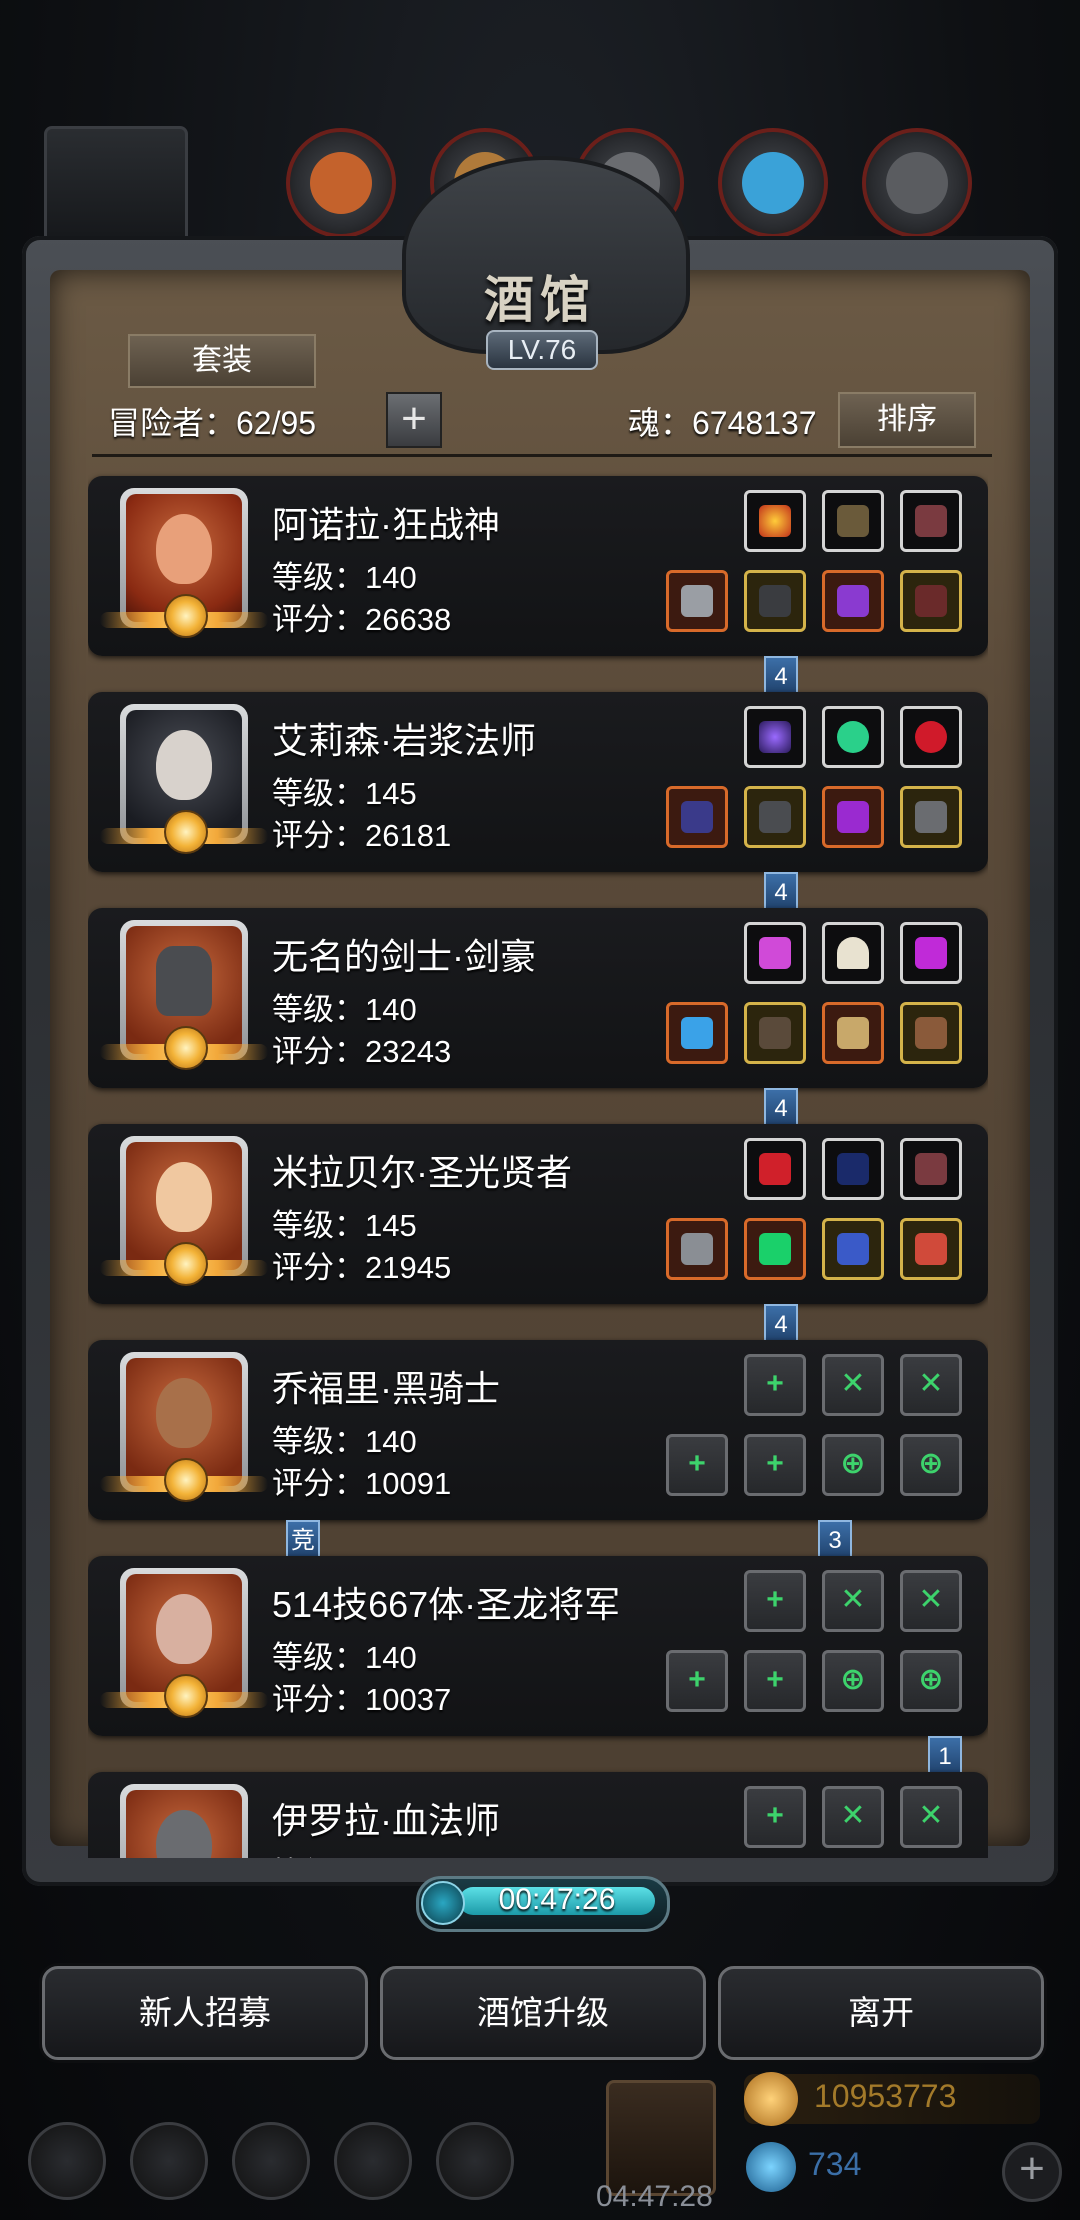 This screenshot has width=1080, height=2220. I want to click on hero-name: 无名的剑士·剑豪, so click(404, 956).